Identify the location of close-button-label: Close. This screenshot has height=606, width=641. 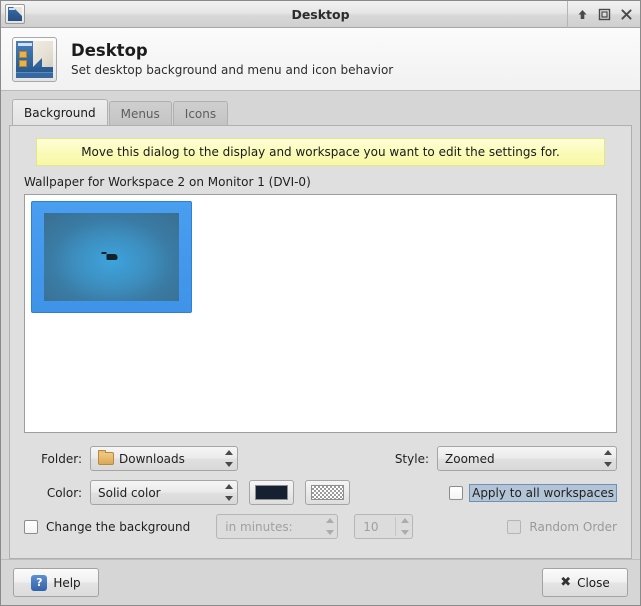
(593, 582).